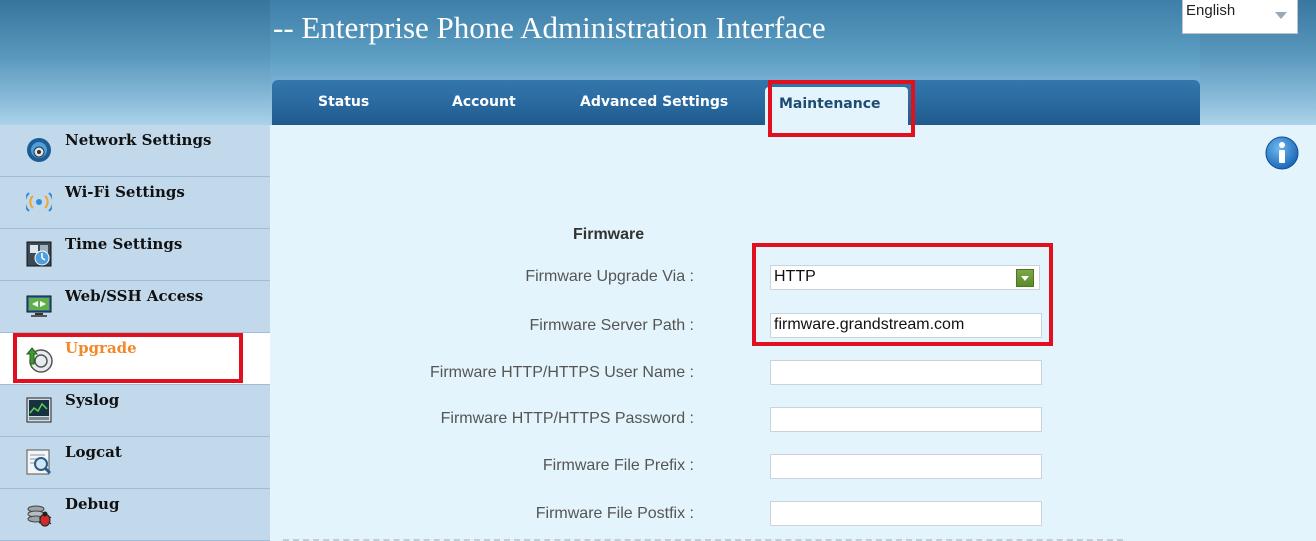 This screenshot has height=541, width=1316. What do you see at coordinates (1240, 17) in the screenshot?
I see `language-select: English` at bounding box center [1240, 17].